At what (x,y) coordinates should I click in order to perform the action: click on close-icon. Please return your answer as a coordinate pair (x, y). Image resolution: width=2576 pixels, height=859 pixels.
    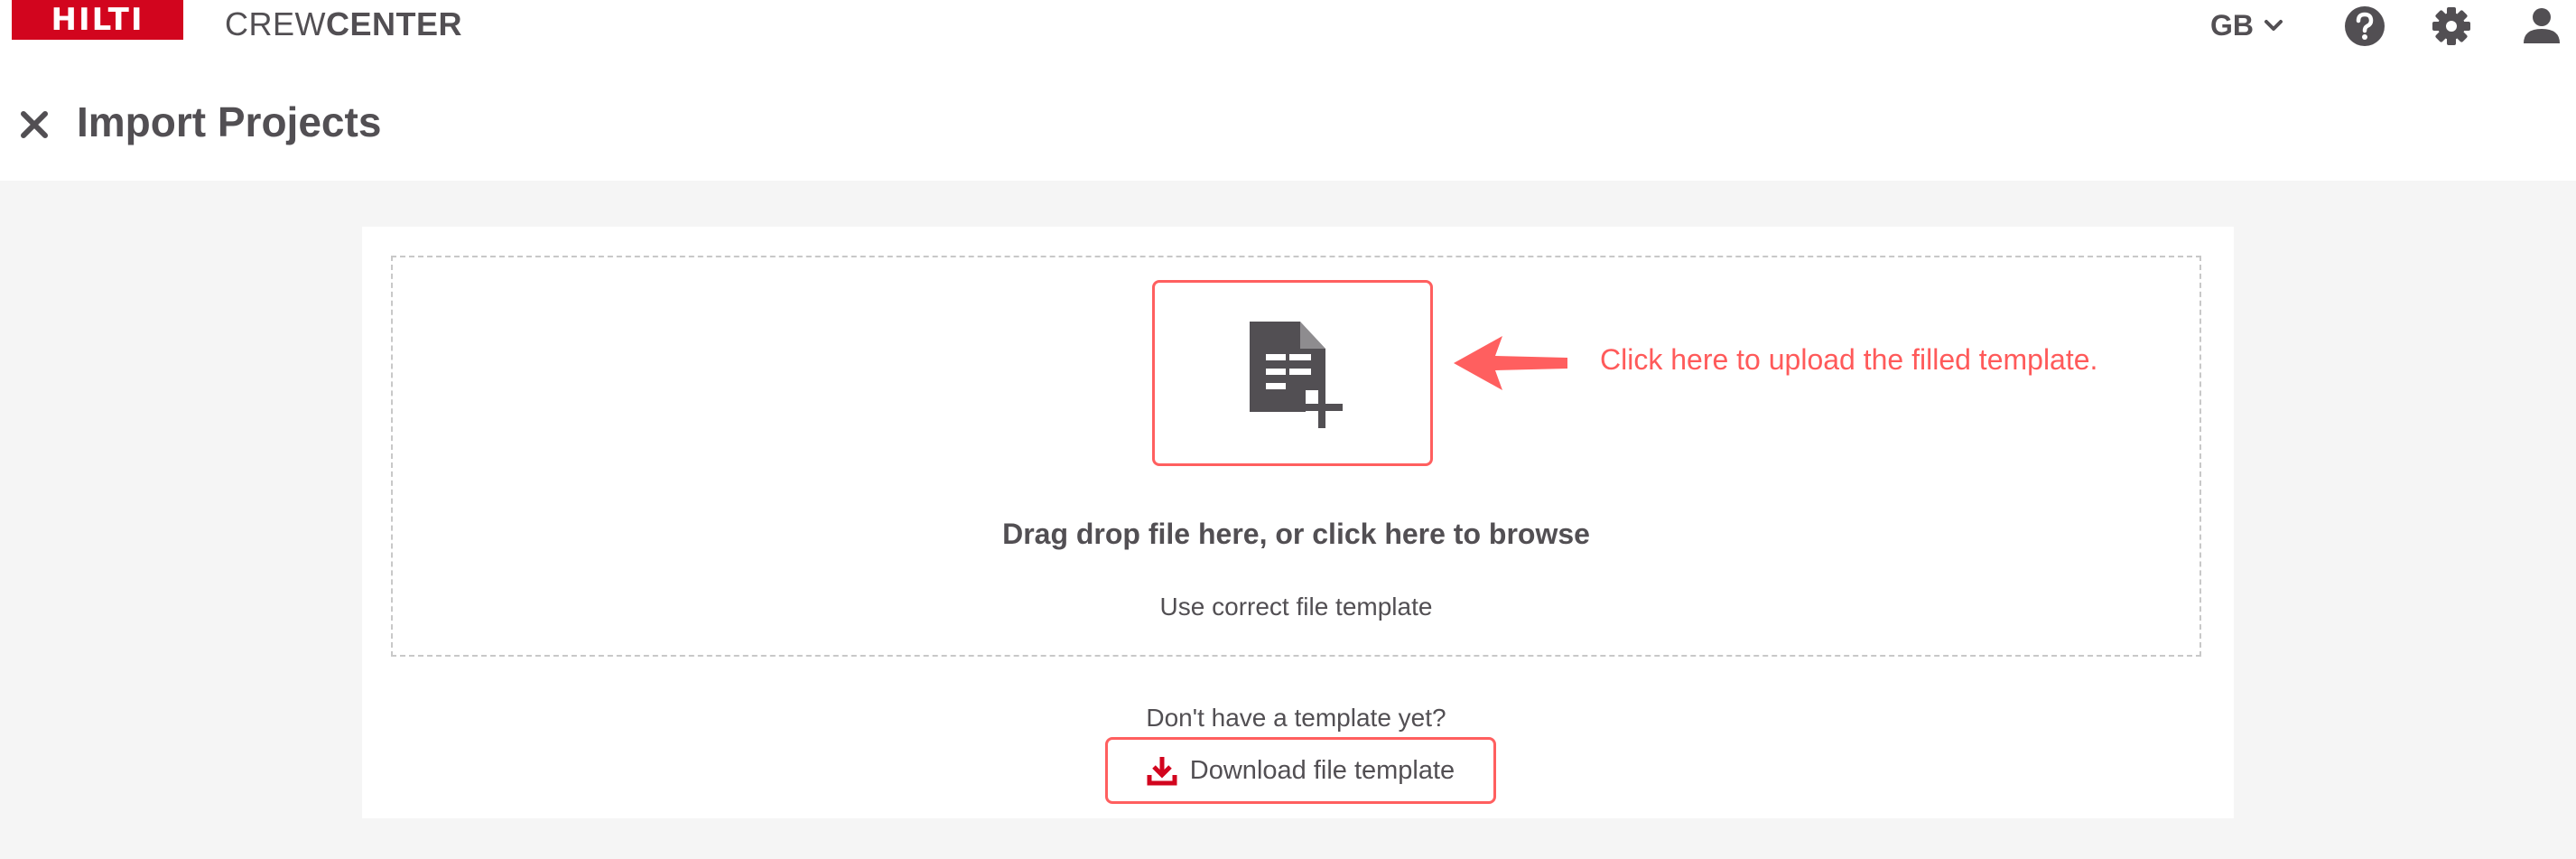
    Looking at the image, I should click on (34, 125).